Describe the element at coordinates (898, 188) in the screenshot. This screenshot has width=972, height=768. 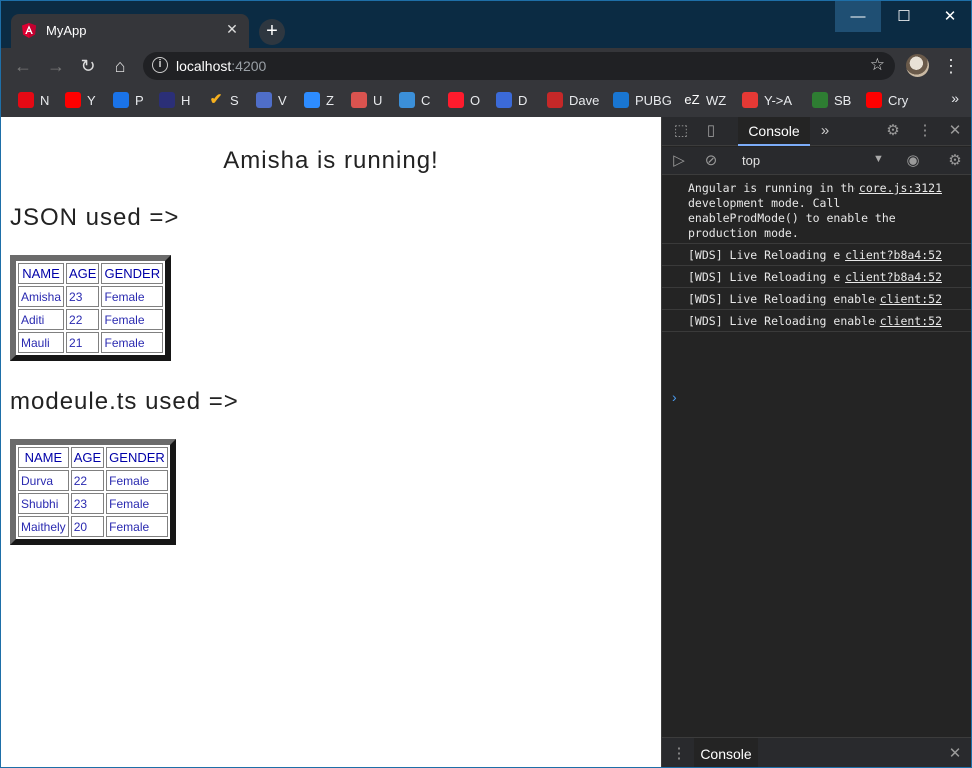
I see `console-source-link: core.js:3121` at that location.